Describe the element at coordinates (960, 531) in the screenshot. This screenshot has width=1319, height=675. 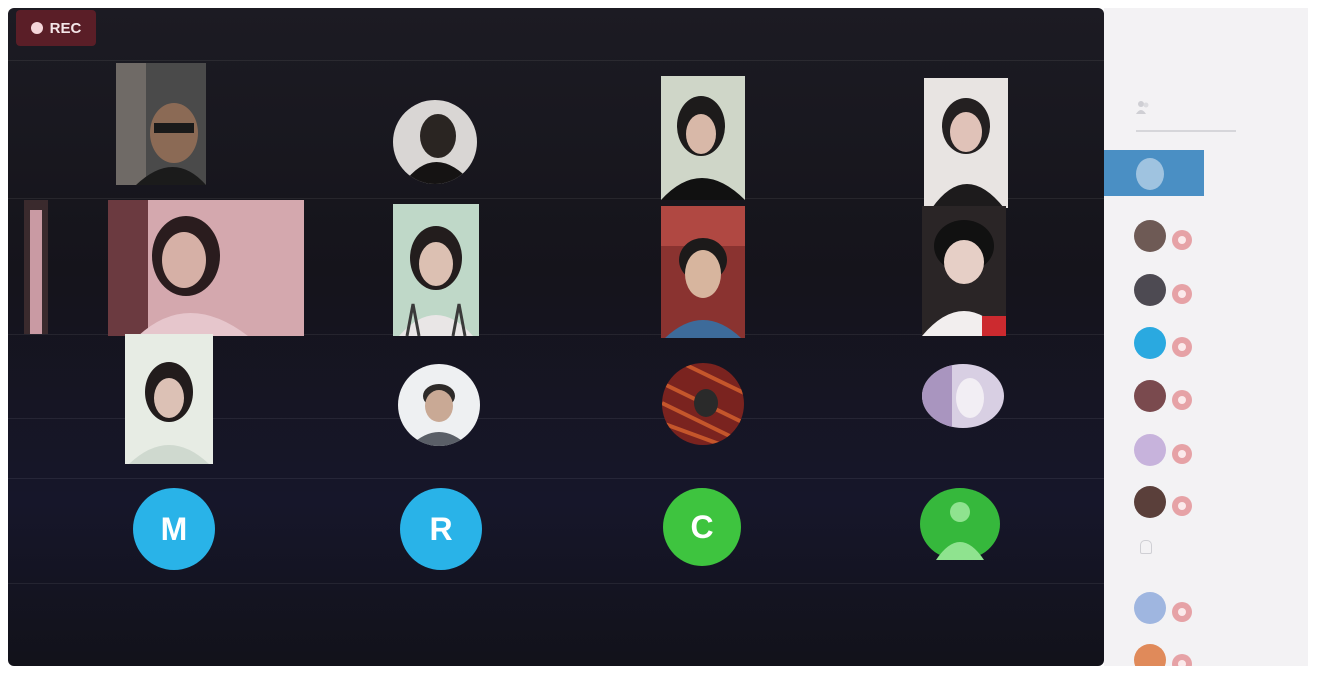
I see `user-silhouette-icon` at that location.